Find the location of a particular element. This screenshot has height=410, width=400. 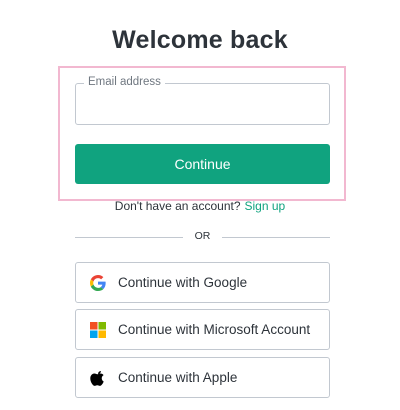

apple-button-label: Continue with Apple is located at coordinates (178, 377).